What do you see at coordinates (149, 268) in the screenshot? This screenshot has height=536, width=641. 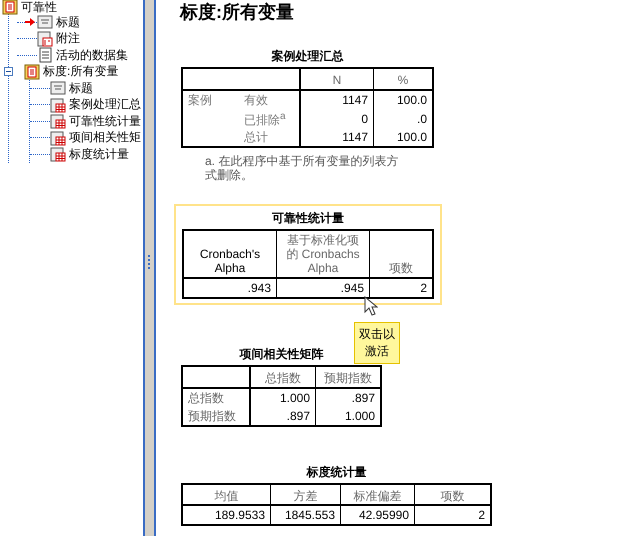 I see `pane-splitter` at bounding box center [149, 268].